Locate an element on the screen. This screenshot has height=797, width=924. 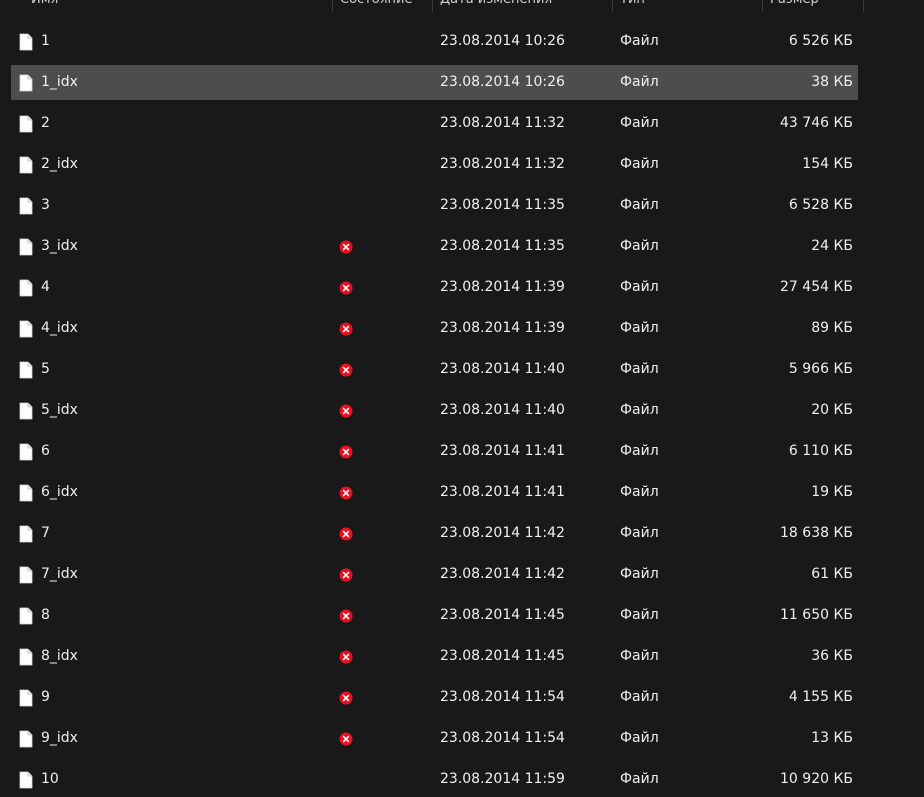
file-row: 7_idx 23.08.2014 11:42 Файл 61 КБ is located at coordinates (434, 574).